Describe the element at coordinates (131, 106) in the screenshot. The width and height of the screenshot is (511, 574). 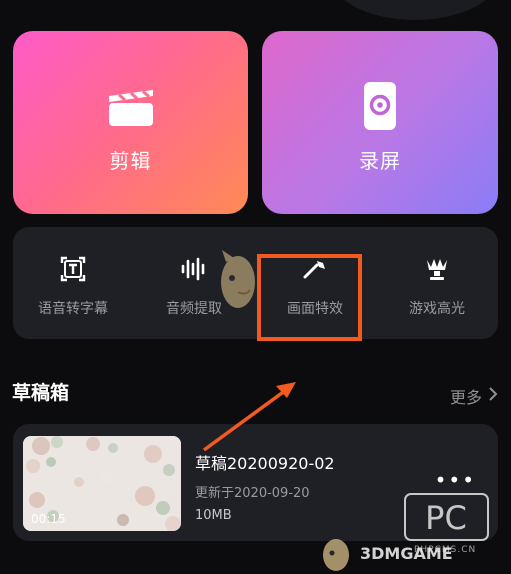
I see `clapperboard-icon` at that location.